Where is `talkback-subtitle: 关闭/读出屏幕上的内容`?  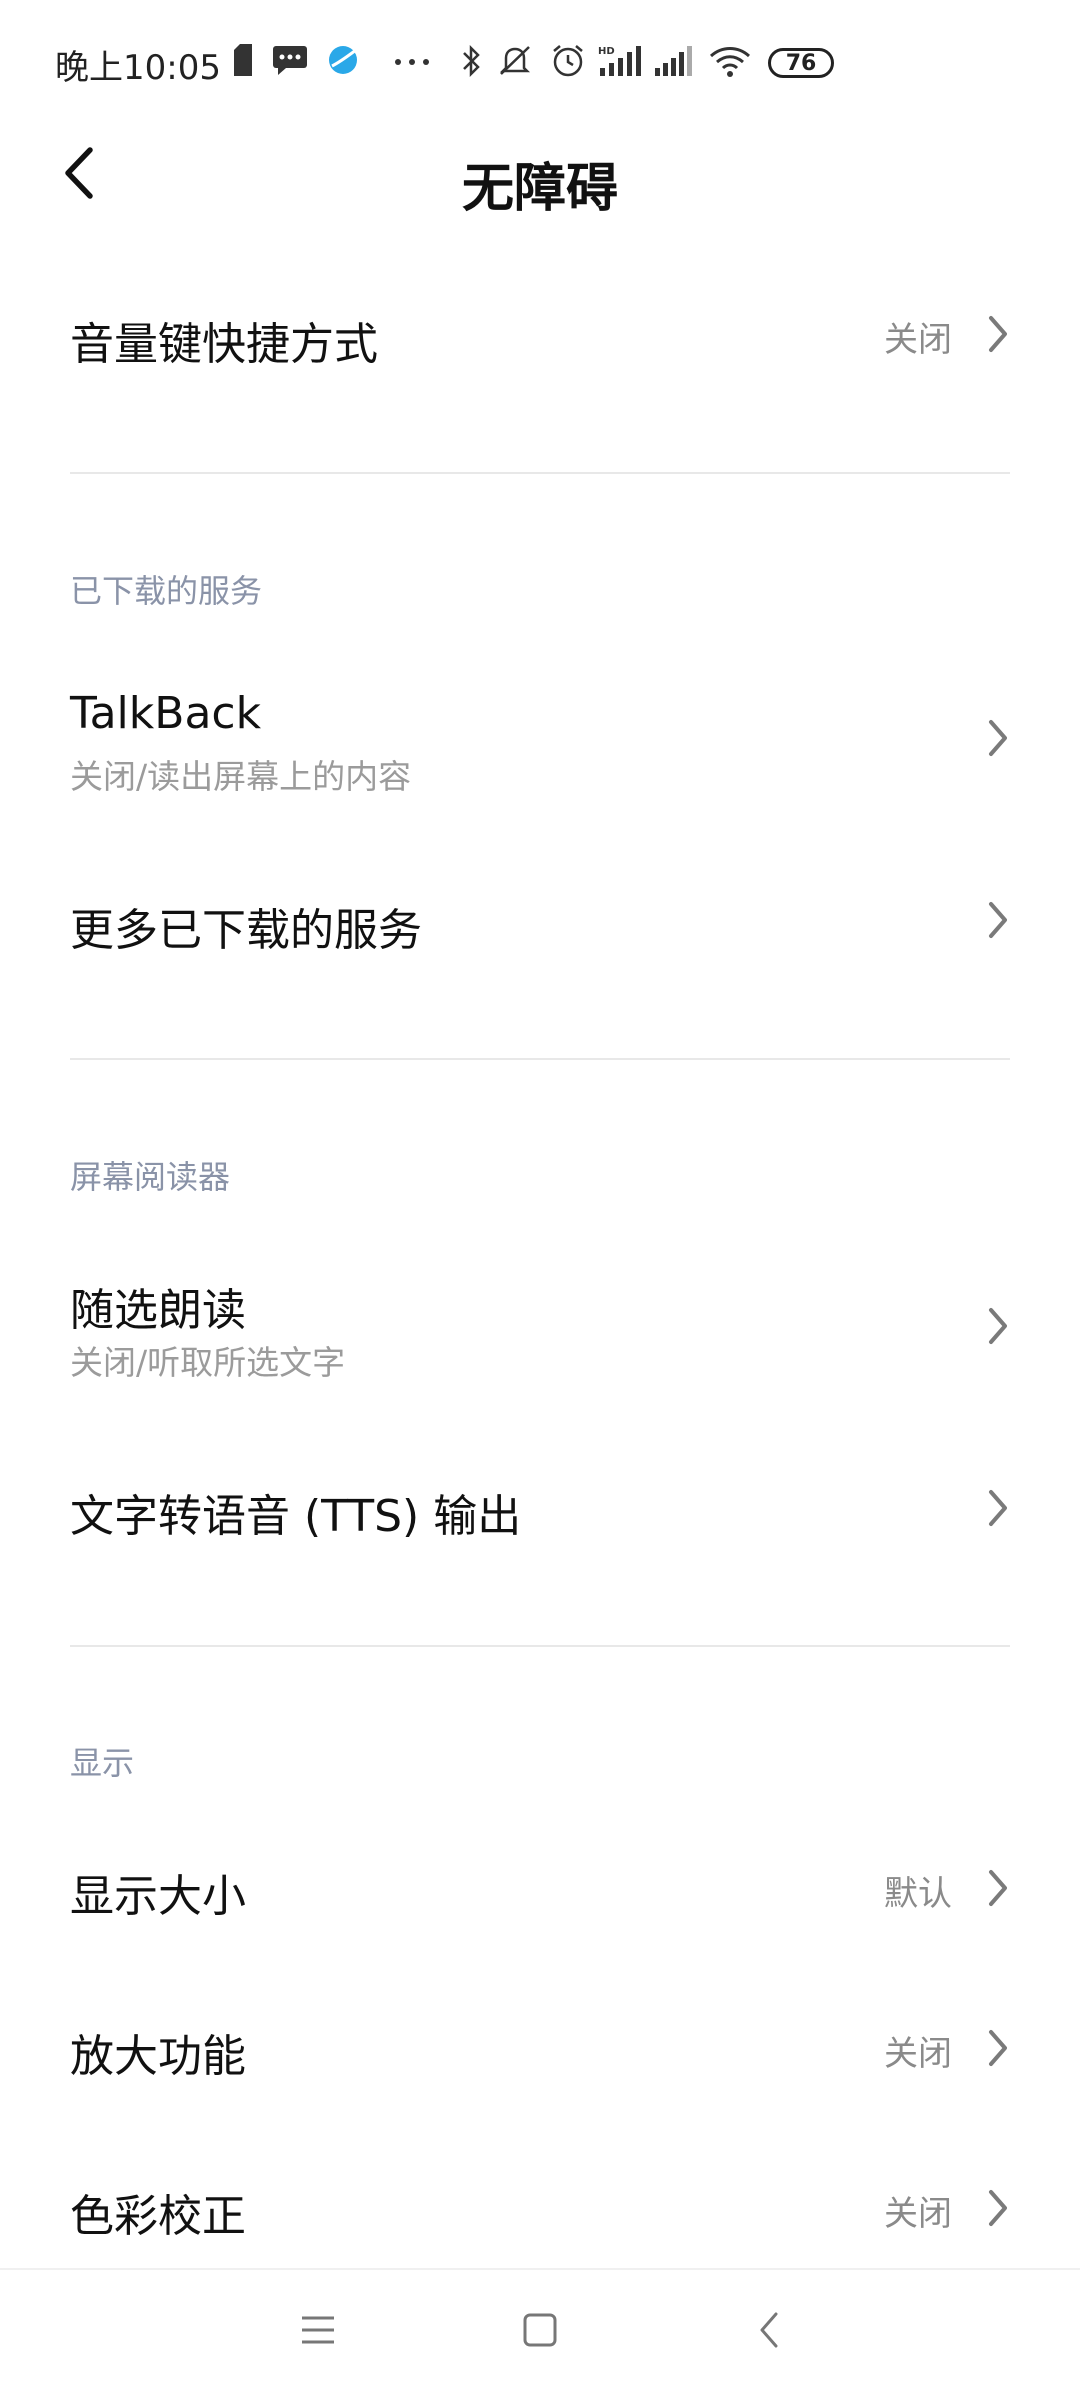 talkback-subtitle: 关闭/读出屏幕上的内容 is located at coordinates (241, 776).